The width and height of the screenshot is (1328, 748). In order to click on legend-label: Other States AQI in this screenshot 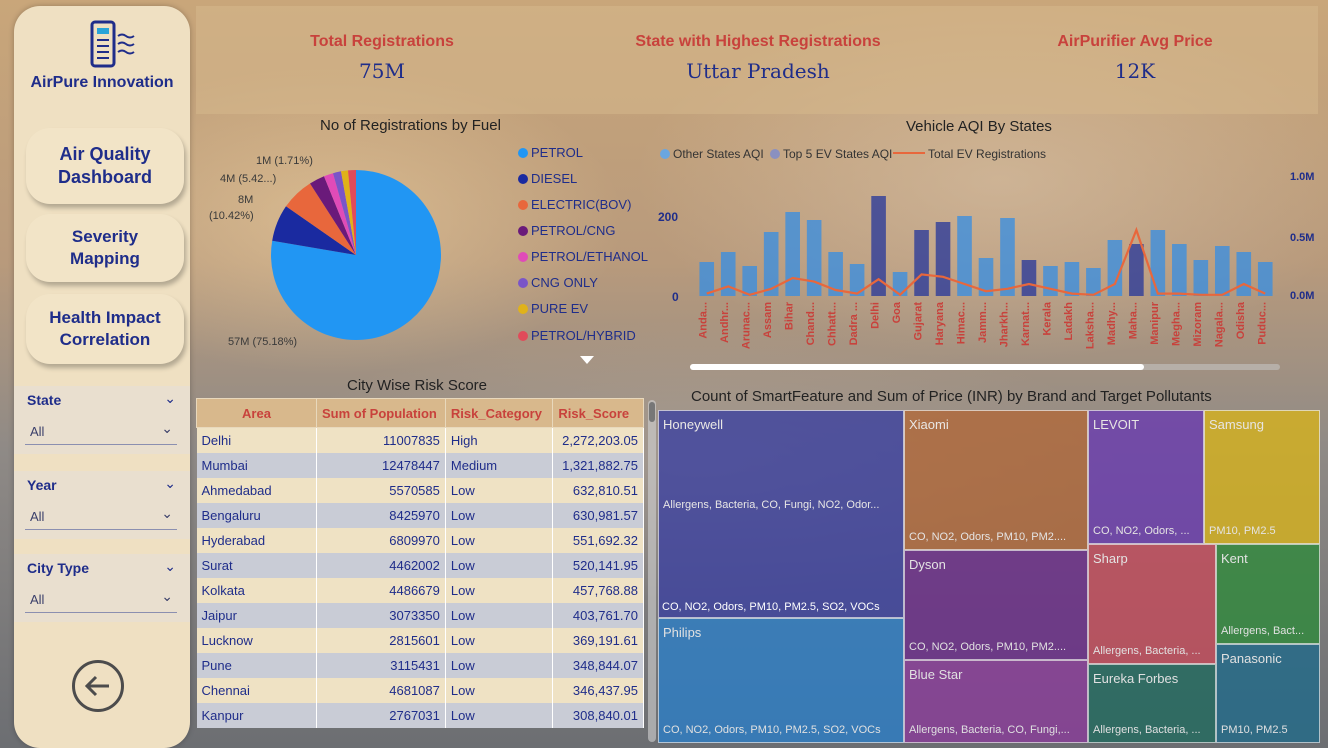, I will do `click(718, 154)`.